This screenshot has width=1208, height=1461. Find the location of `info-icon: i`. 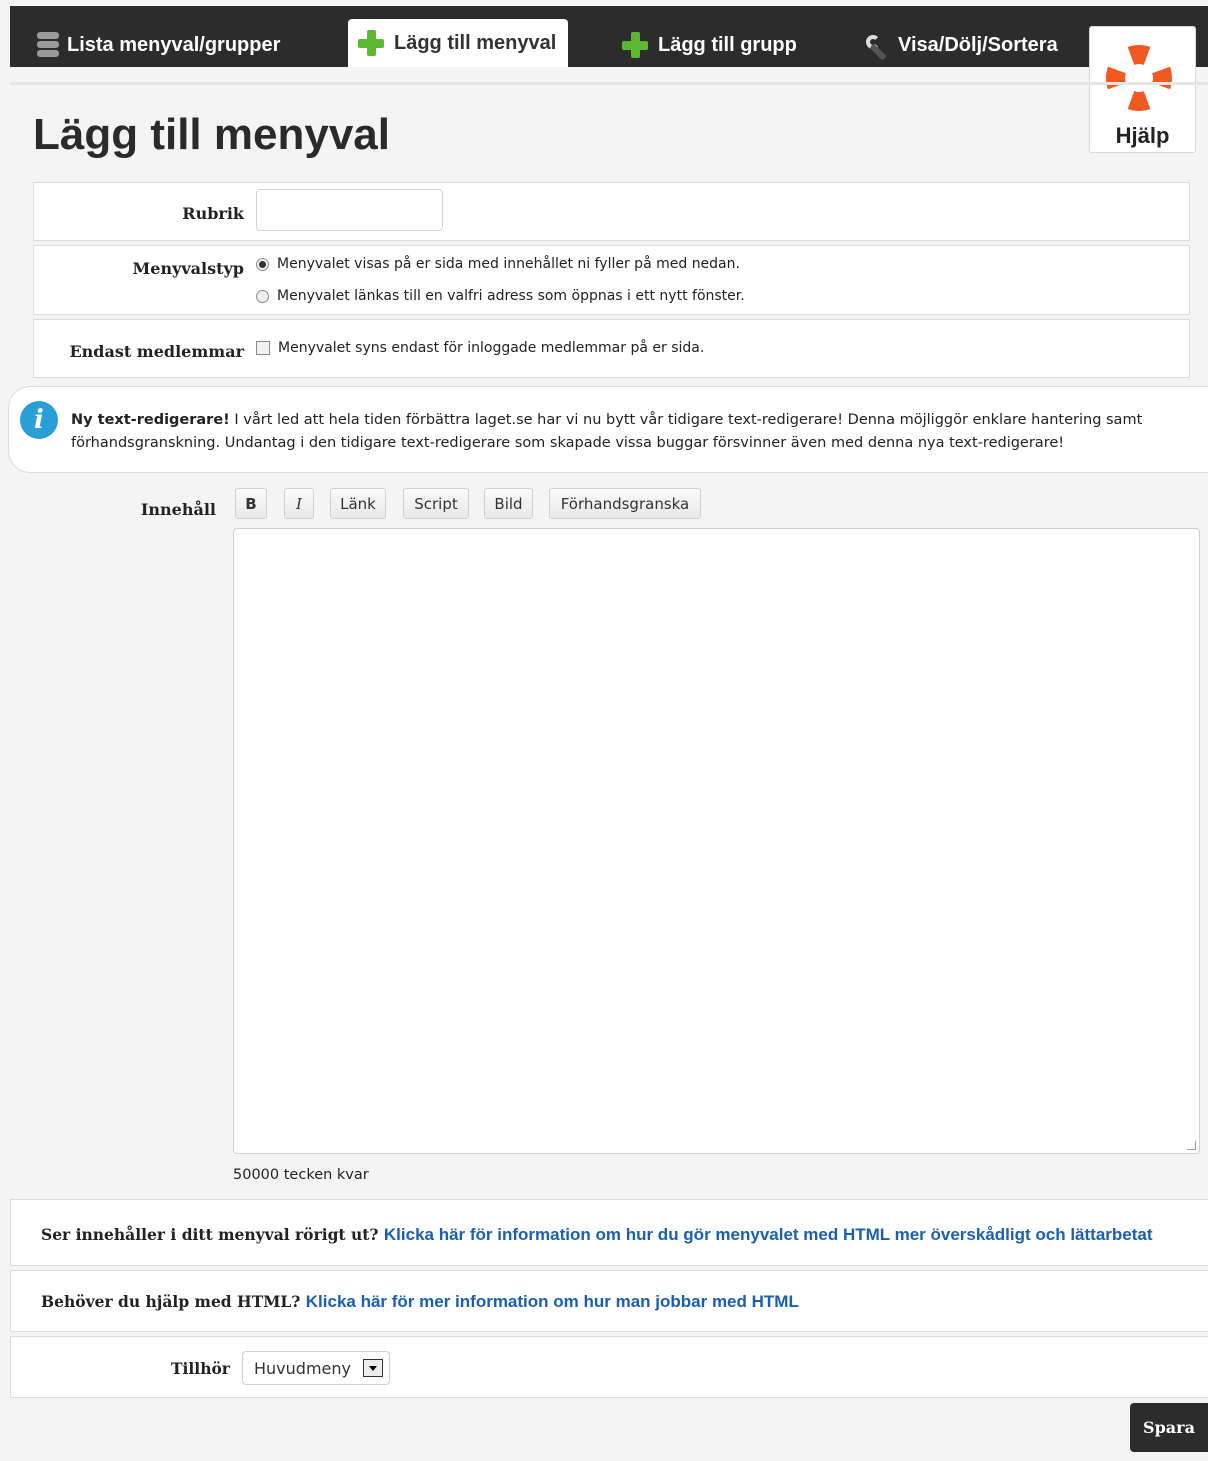

info-icon: i is located at coordinates (39, 420).